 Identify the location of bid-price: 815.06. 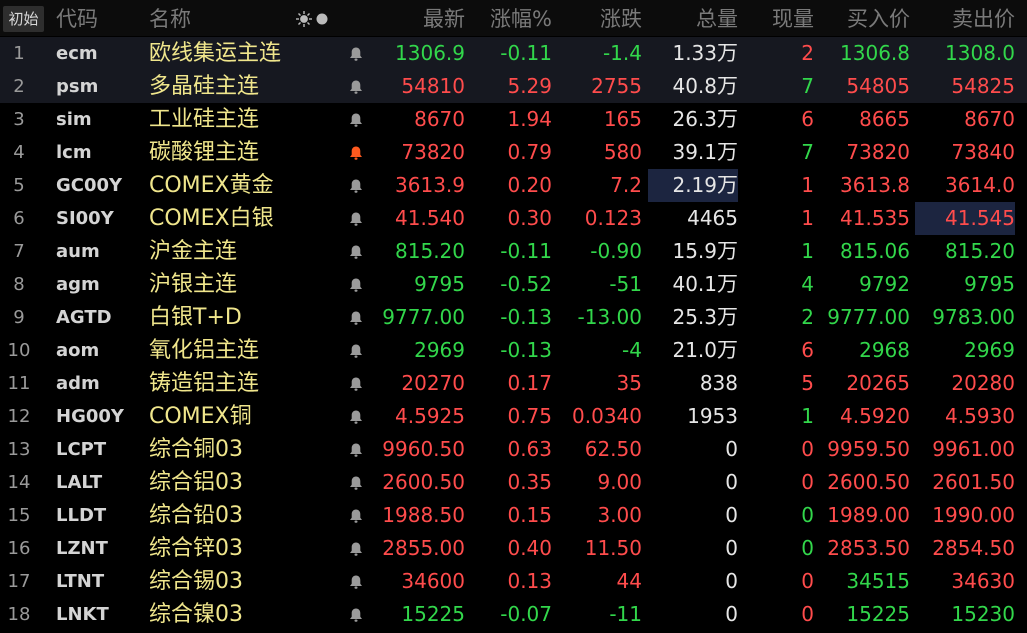
(875, 251).